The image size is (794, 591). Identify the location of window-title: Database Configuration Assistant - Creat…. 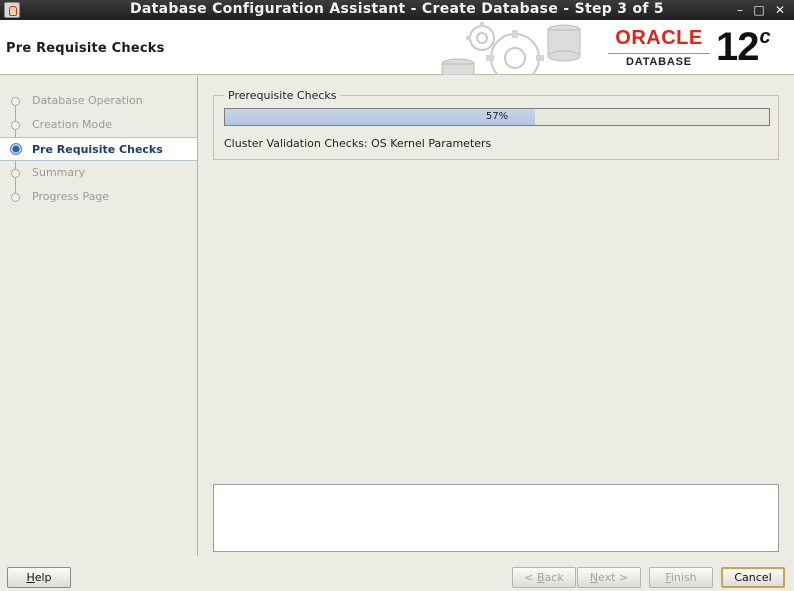
(397, 9).